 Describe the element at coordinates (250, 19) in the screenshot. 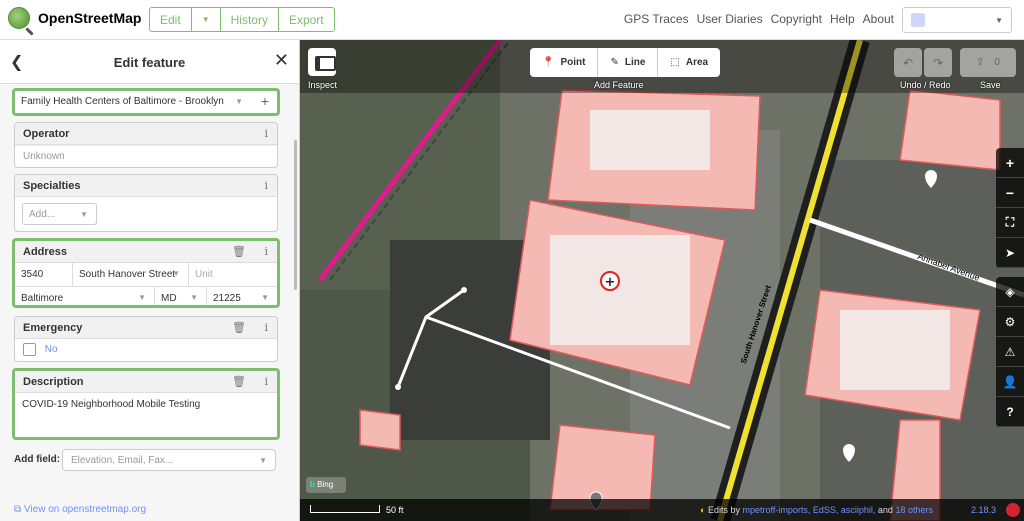

I see `history-button: History` at that location.